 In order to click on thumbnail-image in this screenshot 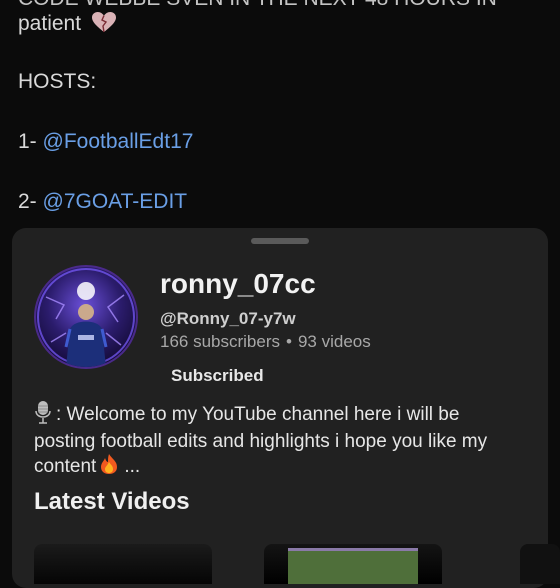, I will do `click(353, 566)`.